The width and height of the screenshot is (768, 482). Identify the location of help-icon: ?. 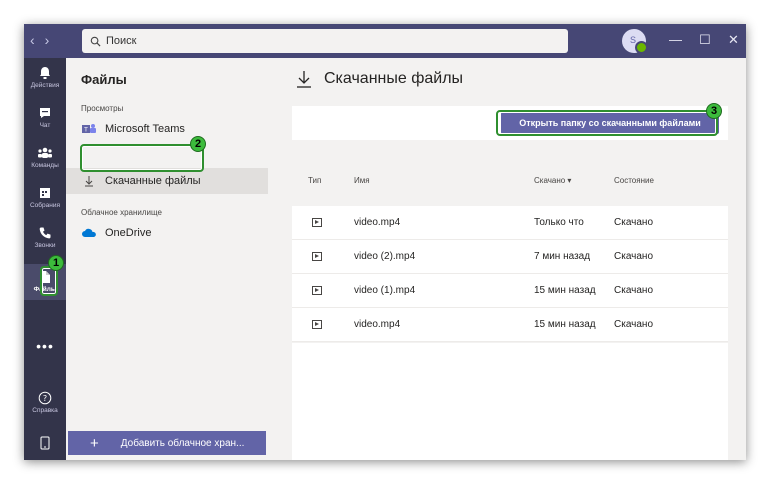
(45, 398).